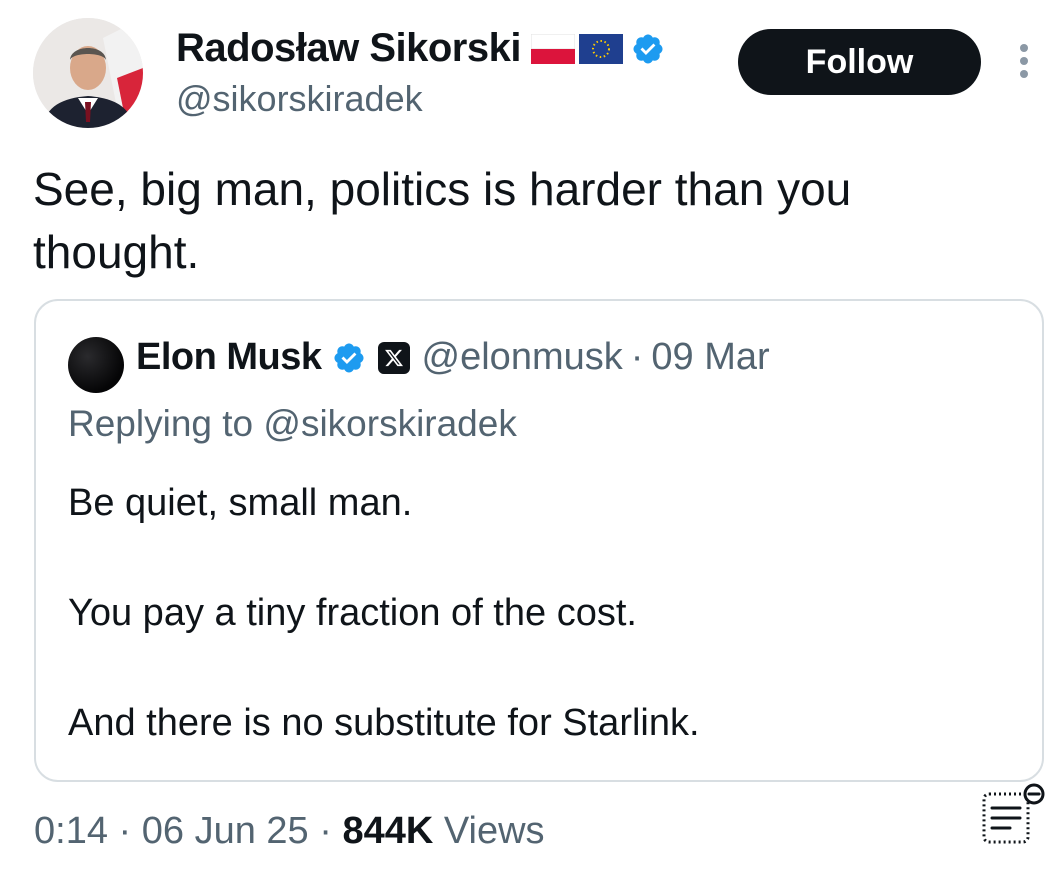  Describe the element at coordinates (522, 357) in the screenshot. I see `quoted-author-handle: @elonmusk` at that location.